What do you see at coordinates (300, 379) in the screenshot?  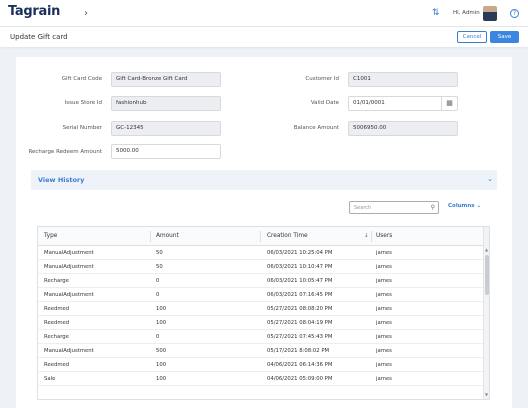 I see `cell-creation-time: 04/06/2021 05:09:00 PM` at bounding box center [300, 379].